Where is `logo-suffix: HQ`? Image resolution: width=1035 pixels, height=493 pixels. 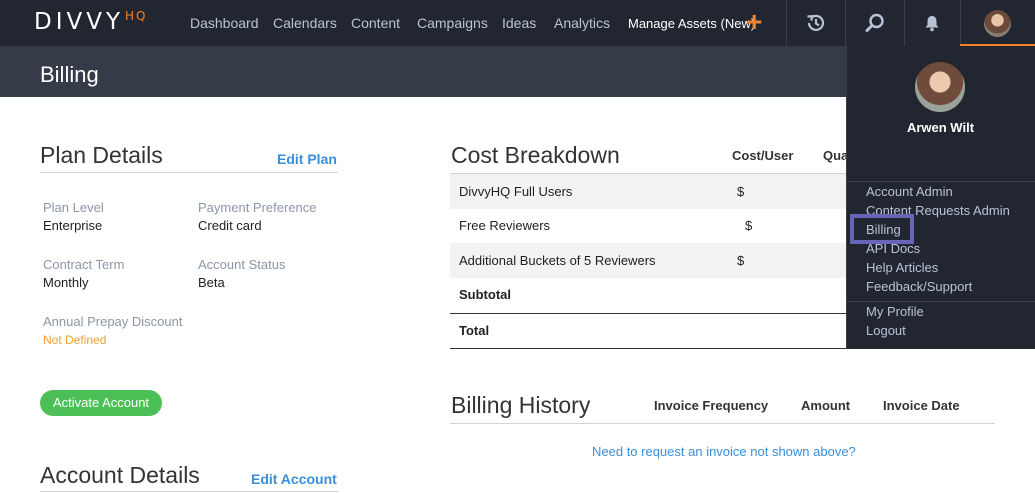
logo-suffix: HQ is located at coordinates (136, 16).